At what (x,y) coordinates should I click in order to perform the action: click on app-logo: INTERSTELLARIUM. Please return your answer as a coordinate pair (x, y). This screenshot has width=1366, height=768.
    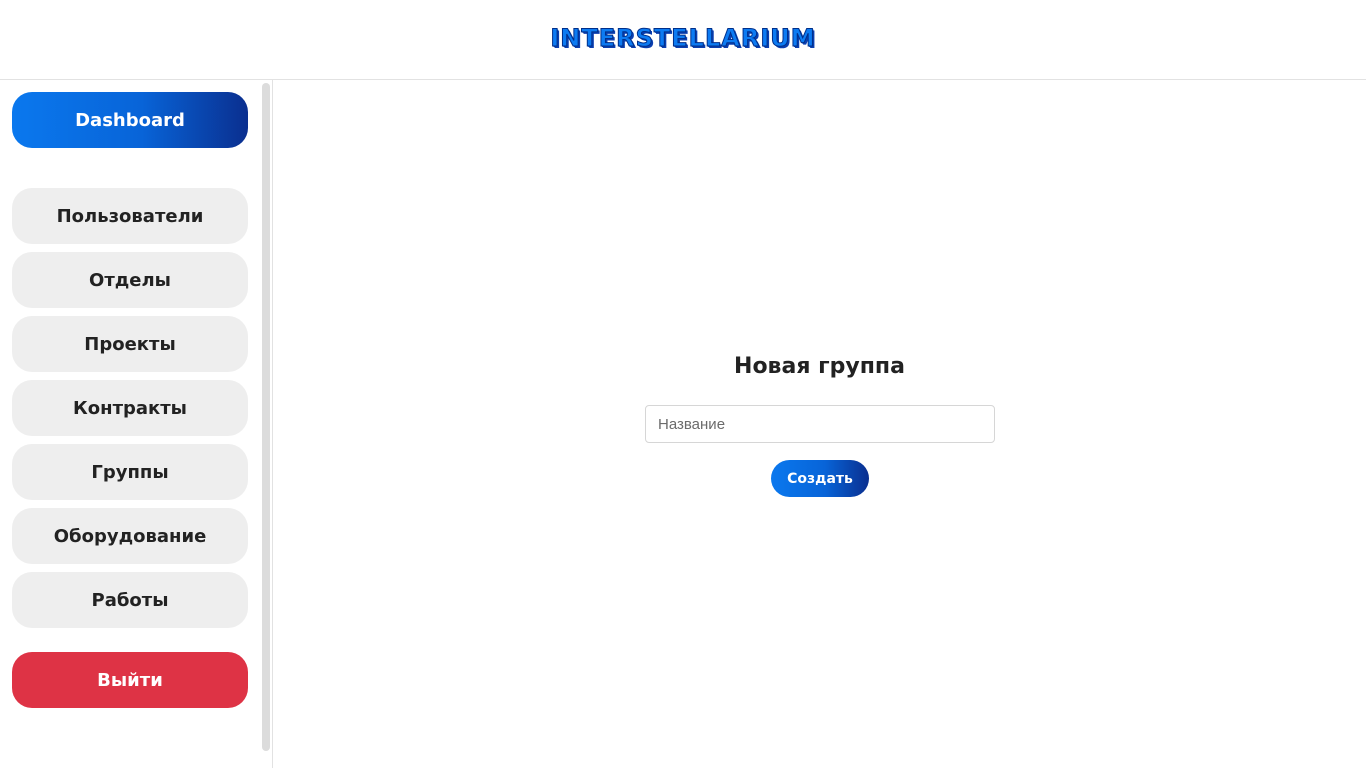
    Looking at the image, I should click on (682, 38).